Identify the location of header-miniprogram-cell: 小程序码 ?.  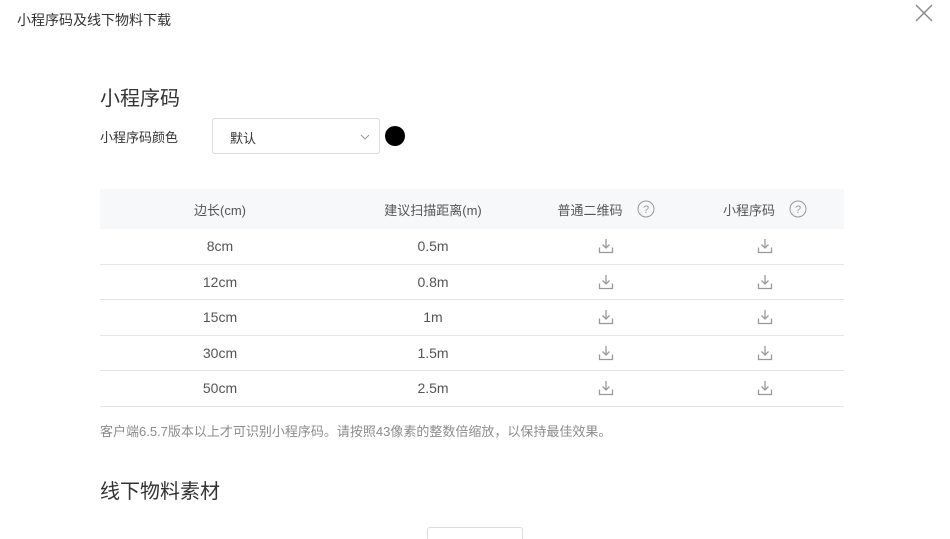
(765, 209).